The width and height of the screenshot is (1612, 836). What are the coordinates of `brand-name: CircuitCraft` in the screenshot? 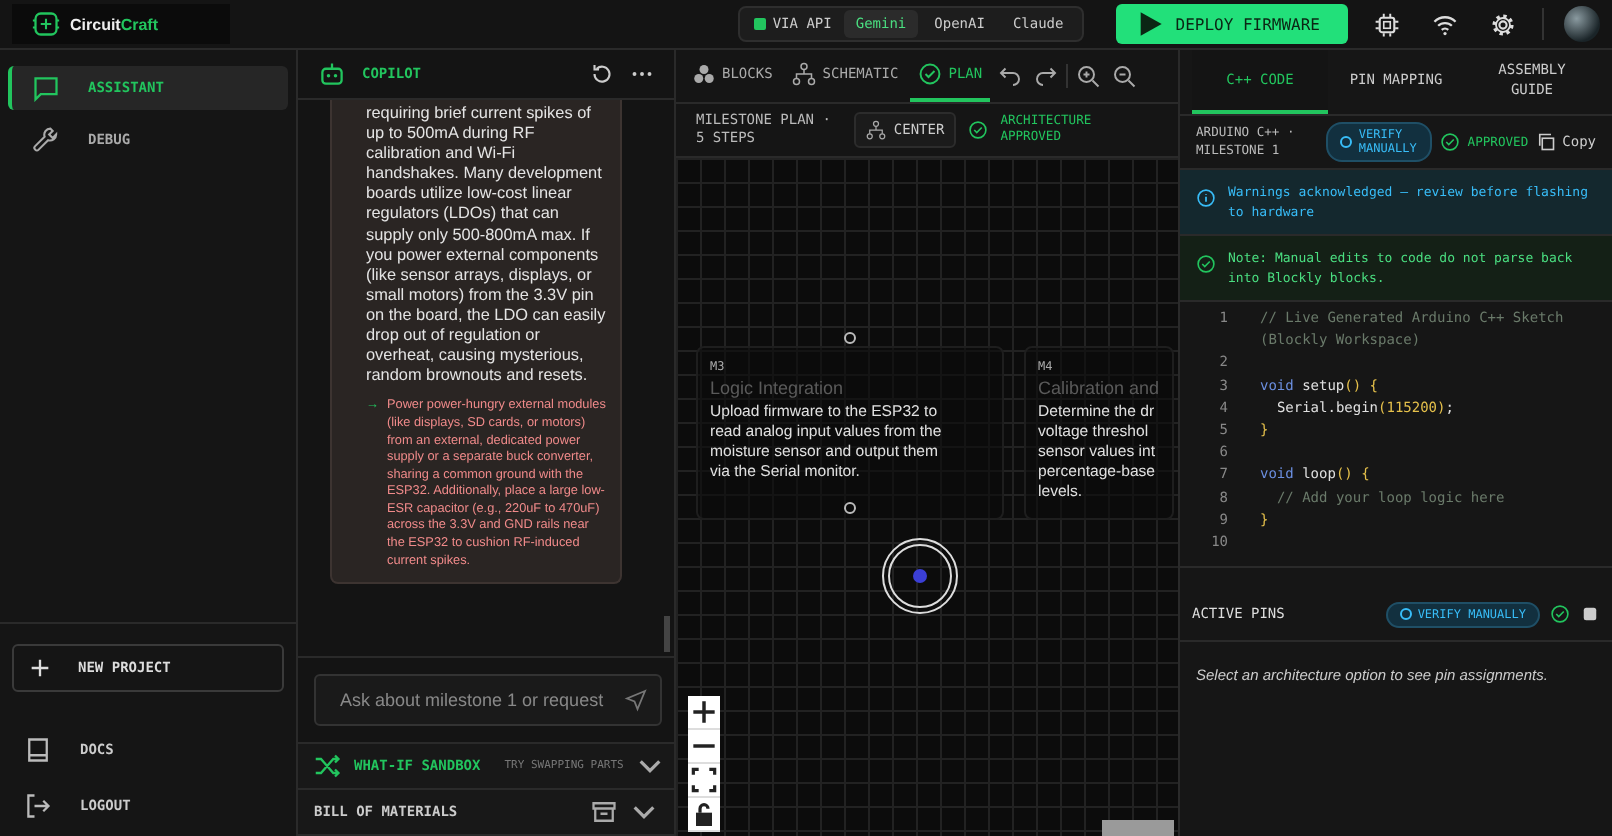 It's located at (114, 24).